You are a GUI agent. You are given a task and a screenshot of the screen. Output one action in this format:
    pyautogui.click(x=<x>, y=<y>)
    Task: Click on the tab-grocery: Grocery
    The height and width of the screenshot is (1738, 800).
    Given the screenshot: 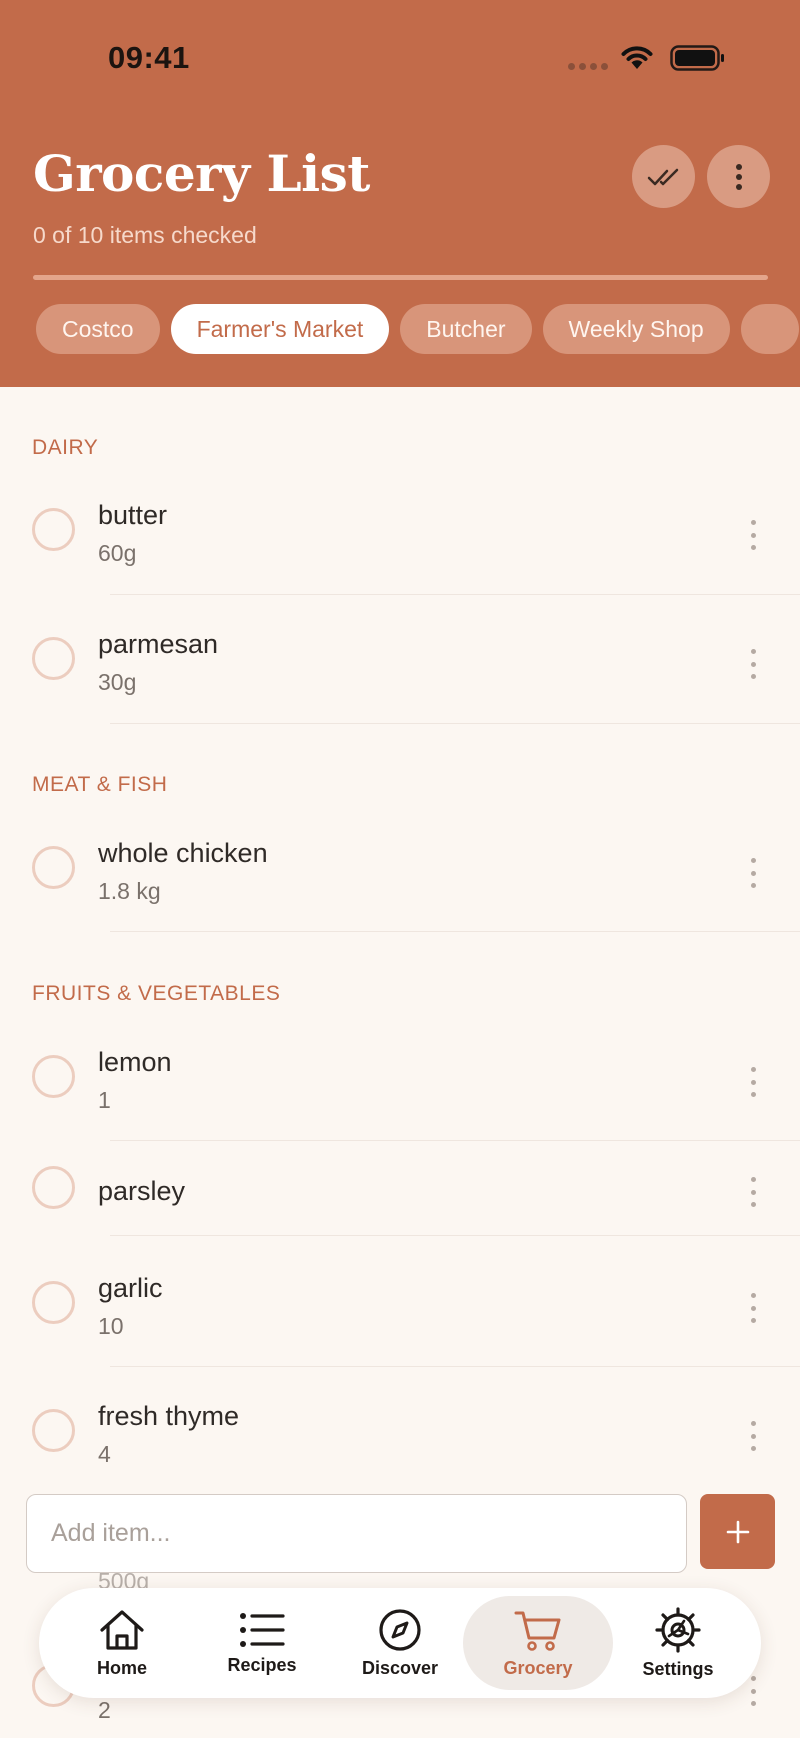 What is the action you would take?
    pyautogui.click(x=538, y=1643)
    